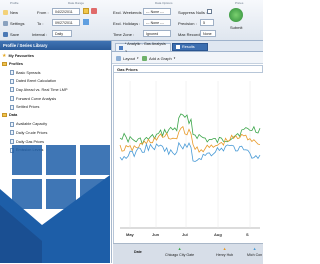 The image size is (320, 264). What do you see at coordinates (43, 12) in the screenshot?
I see `from-label: From :` at bounding box center [43, 12].